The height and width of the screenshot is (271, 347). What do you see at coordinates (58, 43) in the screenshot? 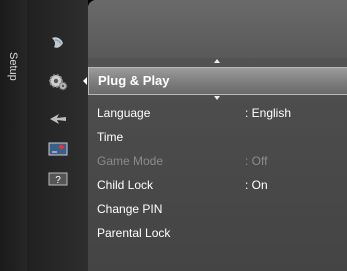
I see `picture-icon` at bounding box center [58, 43].